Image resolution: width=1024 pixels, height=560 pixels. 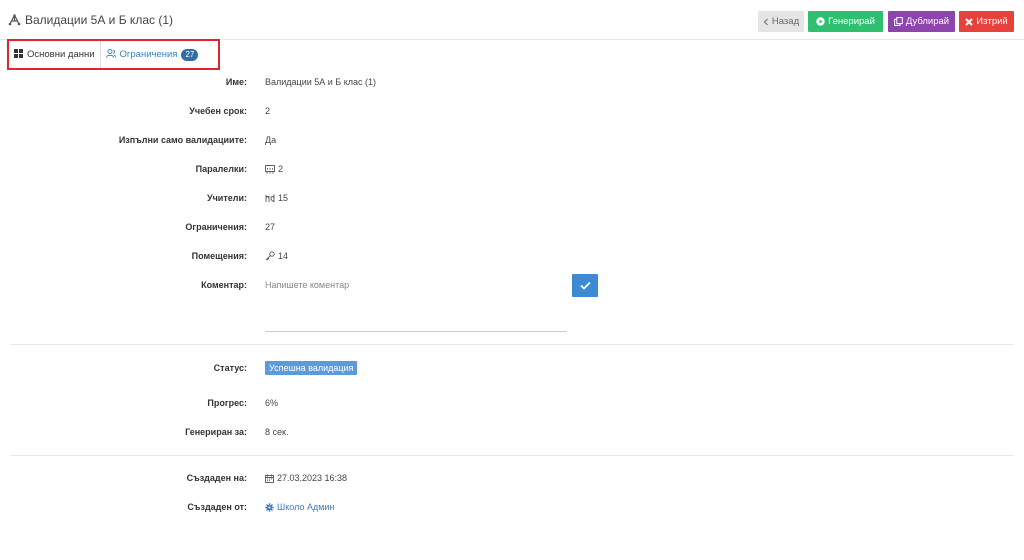 I want to click on generated-in-label: Генериран за:, so click(x=216, y=432).